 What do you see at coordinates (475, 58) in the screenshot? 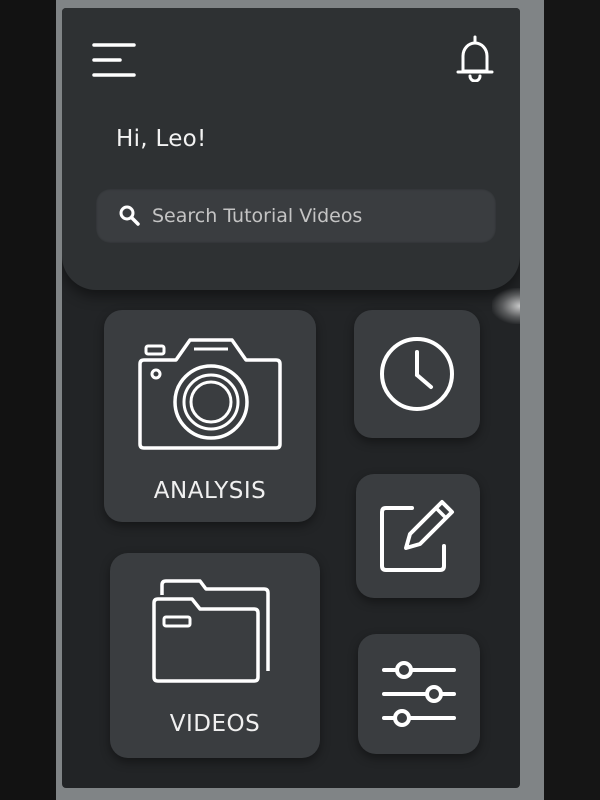
I see `bell-icon` at bounding box center [475, 58].